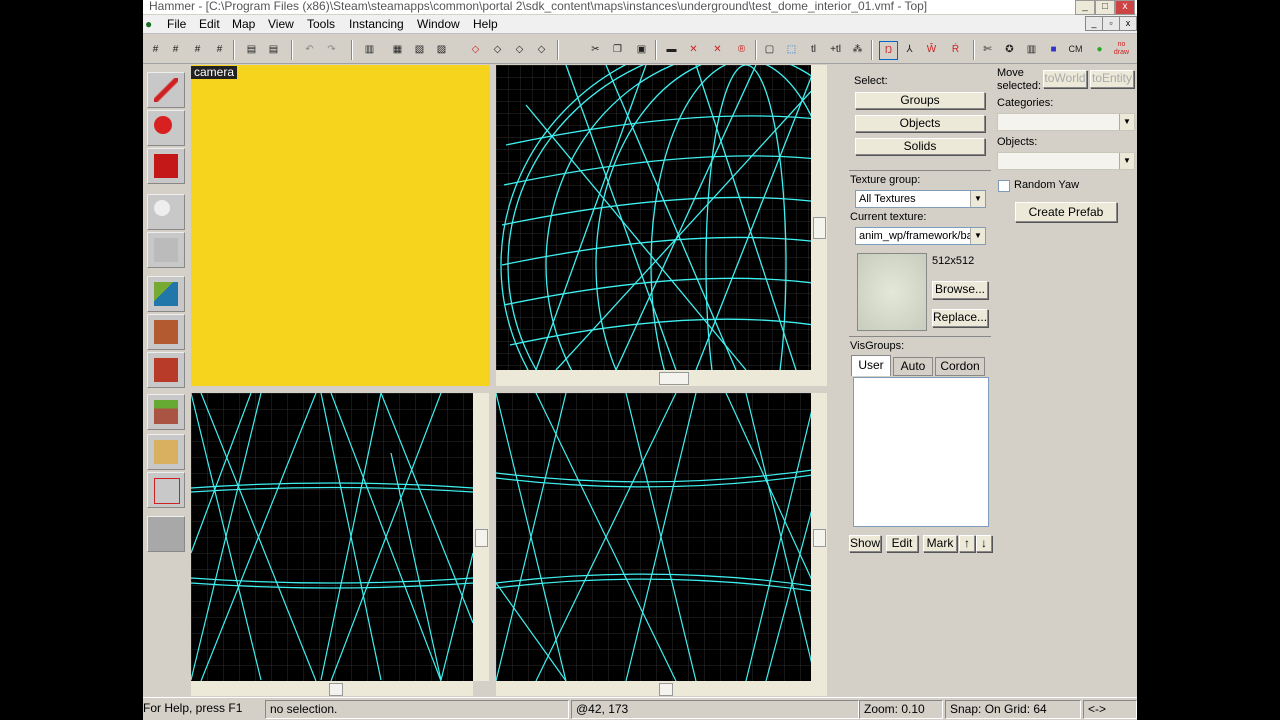 This screenshot has width=1280, height=720. What do you see at coordinates (617, 49) in the screenshot?
I see `copy-icon: ❐` at bounding box center [617, 49].